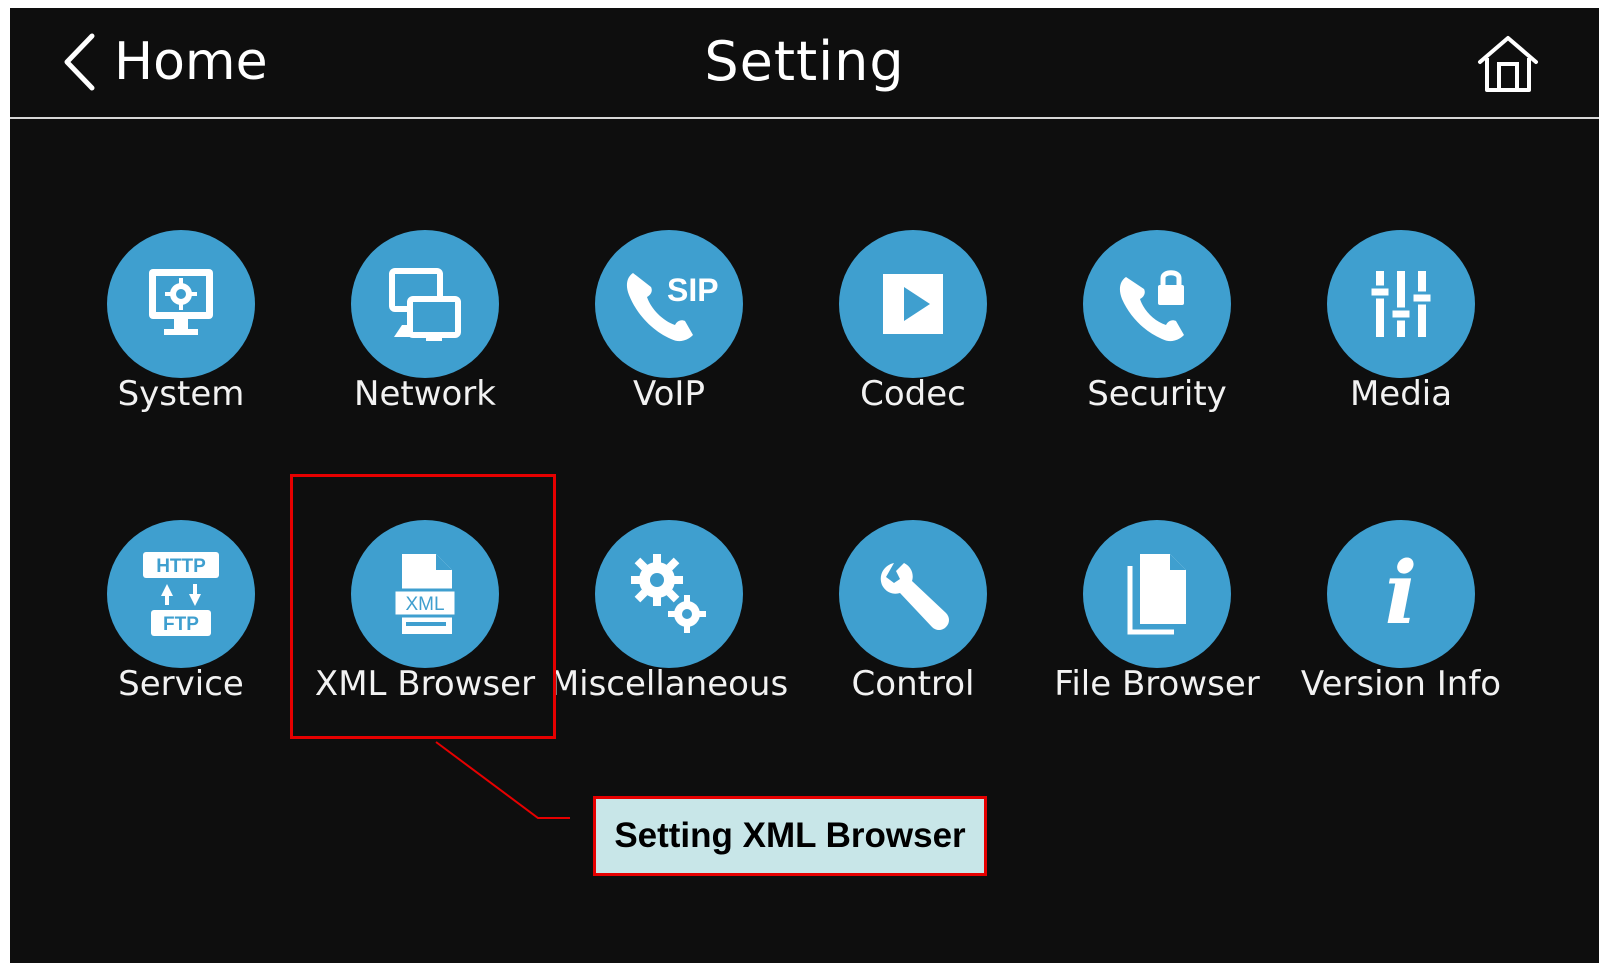 Image resolution: width=1599 pixels, height=963 pixels. What do you see at coordinates (181, 304) in the screenshot?
I see `monitor-gear-icon` at bounding box center [181, 304].